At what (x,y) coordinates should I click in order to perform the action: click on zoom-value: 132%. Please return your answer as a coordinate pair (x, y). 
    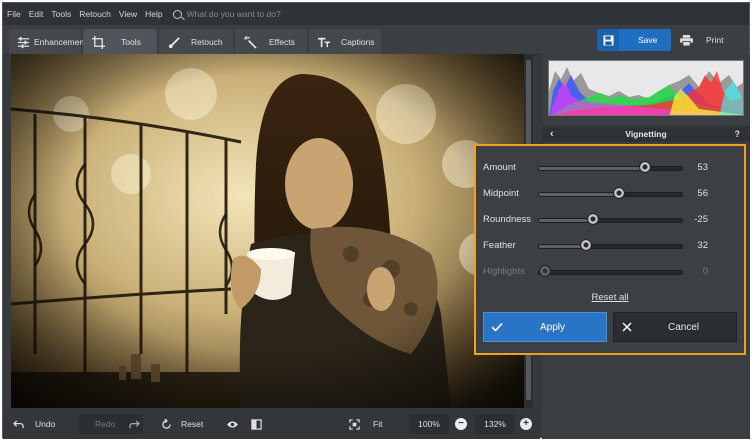
    Looking at the image, I should click on (495, 424).